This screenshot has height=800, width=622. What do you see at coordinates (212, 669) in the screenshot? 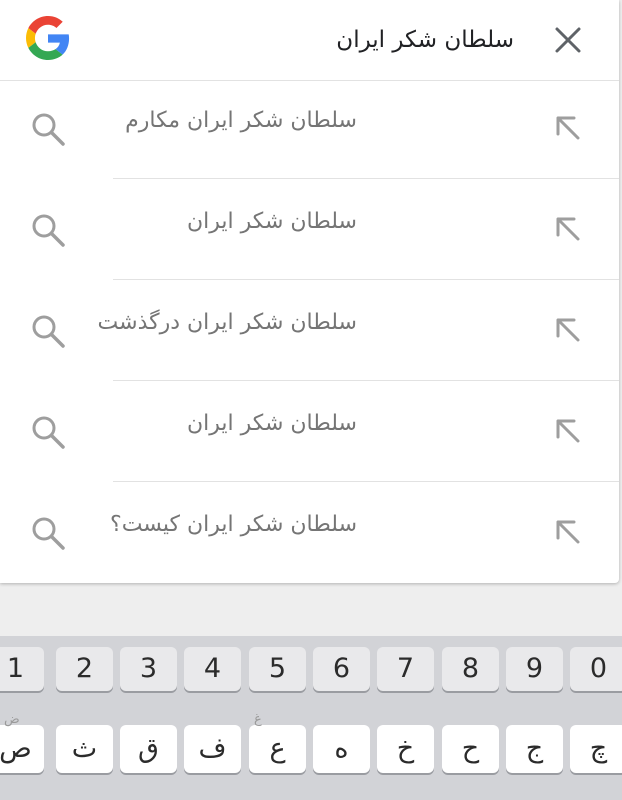
I see `key-4: 4` at bounding box center [212, 669].